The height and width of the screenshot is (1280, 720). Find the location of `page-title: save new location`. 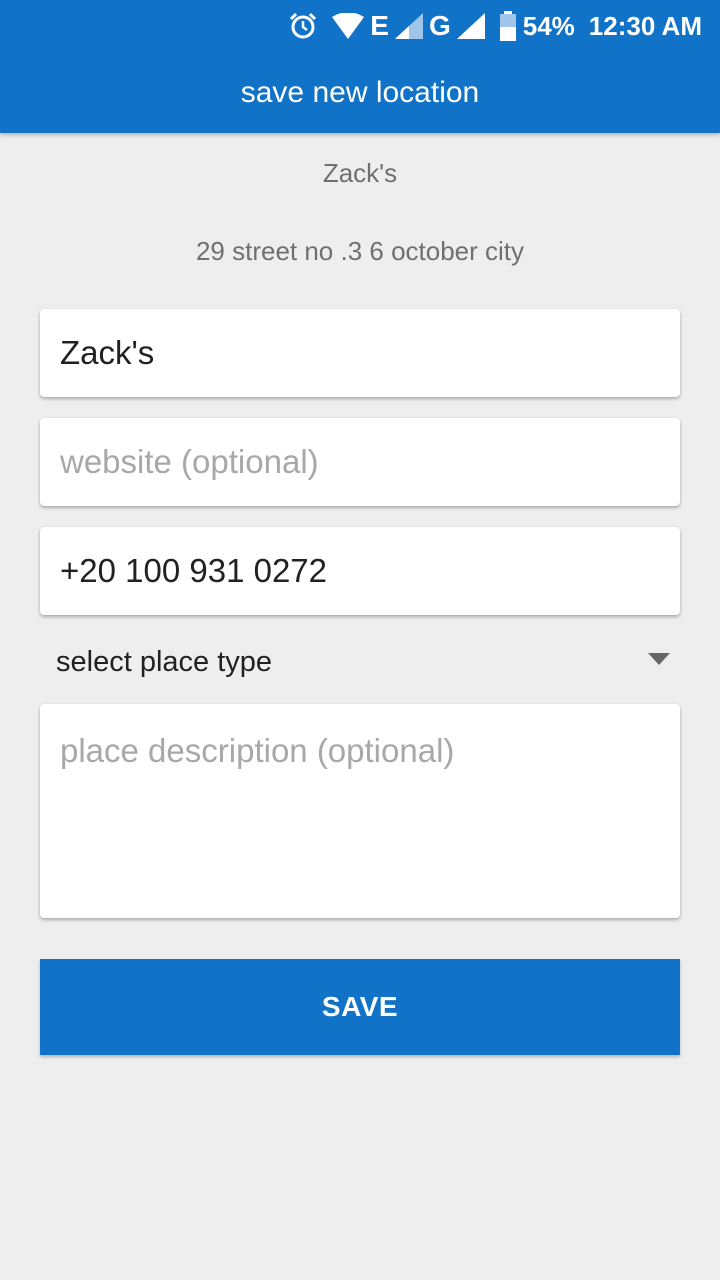

page-title: save new location is located at coordinates (360, 92).